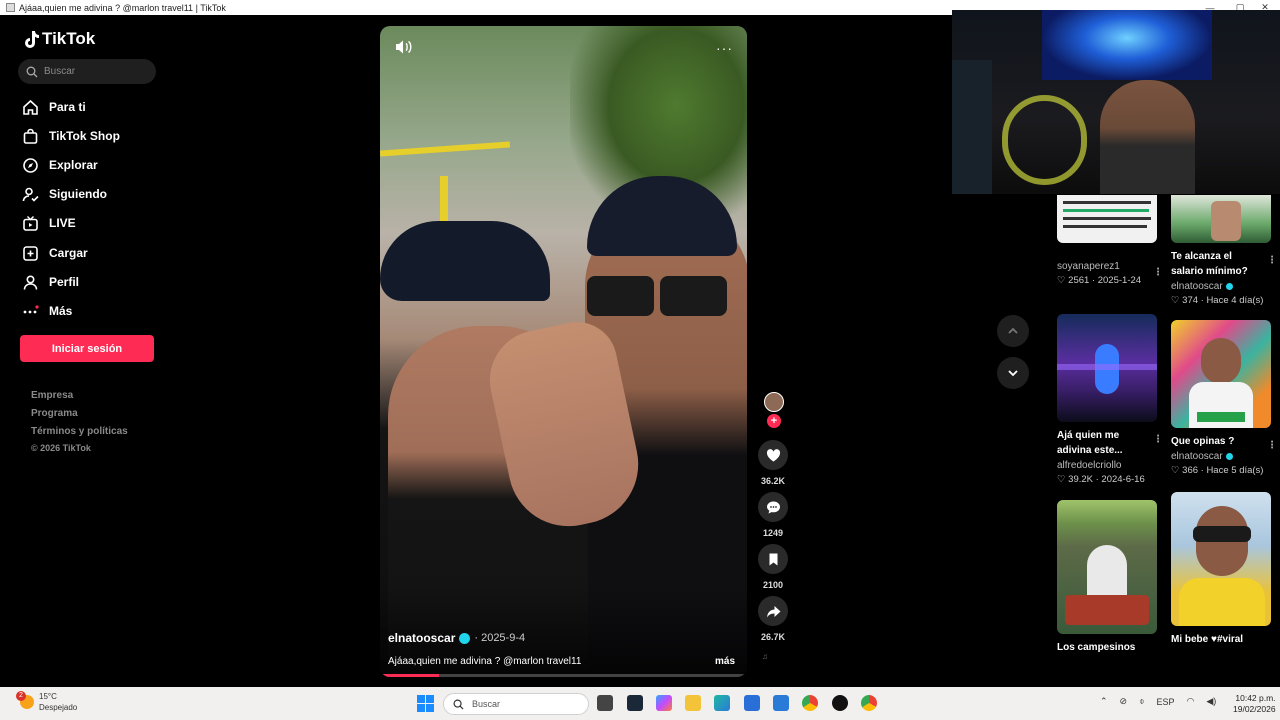  I want to click on search-placeholder: Buscar, so click(60, 71).